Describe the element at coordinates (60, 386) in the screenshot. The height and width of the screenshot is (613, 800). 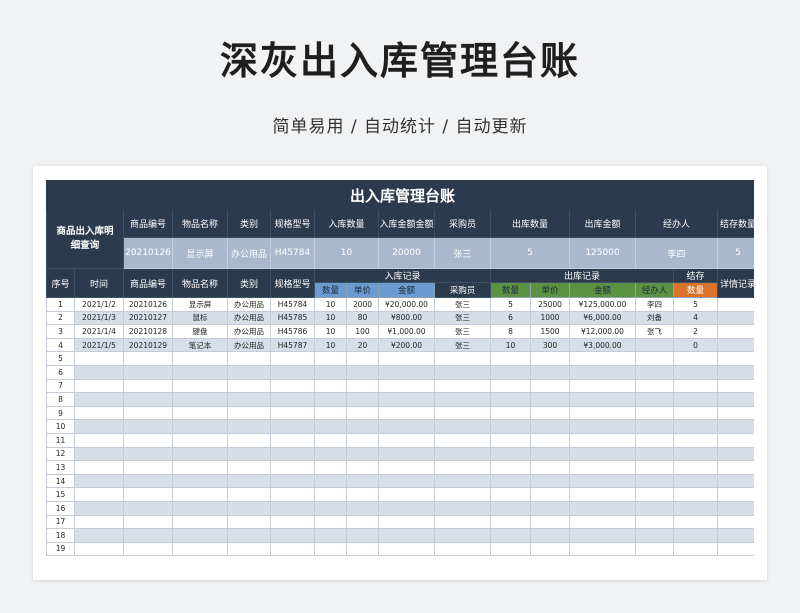
I see `row-index-cell: 7` at that location.